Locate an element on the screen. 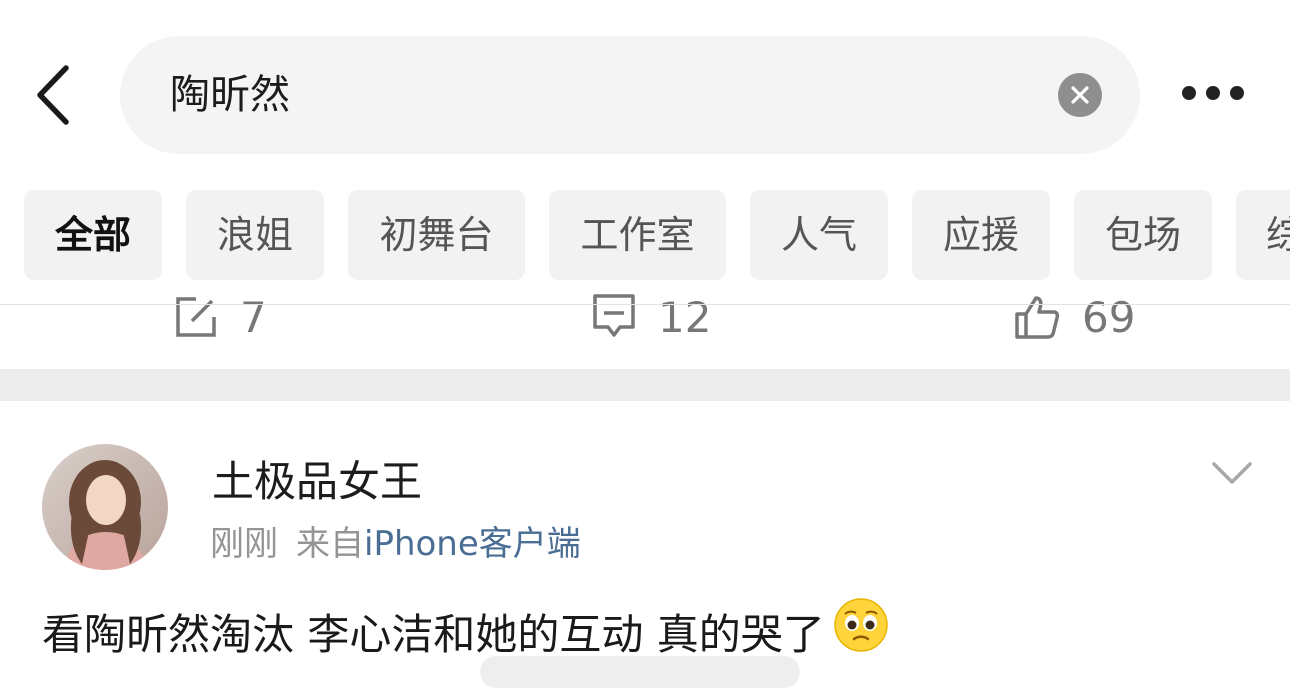 The width and height of the screenshot is (1290, 700). username: 土极品女王 is located at coordinates (317, 482).